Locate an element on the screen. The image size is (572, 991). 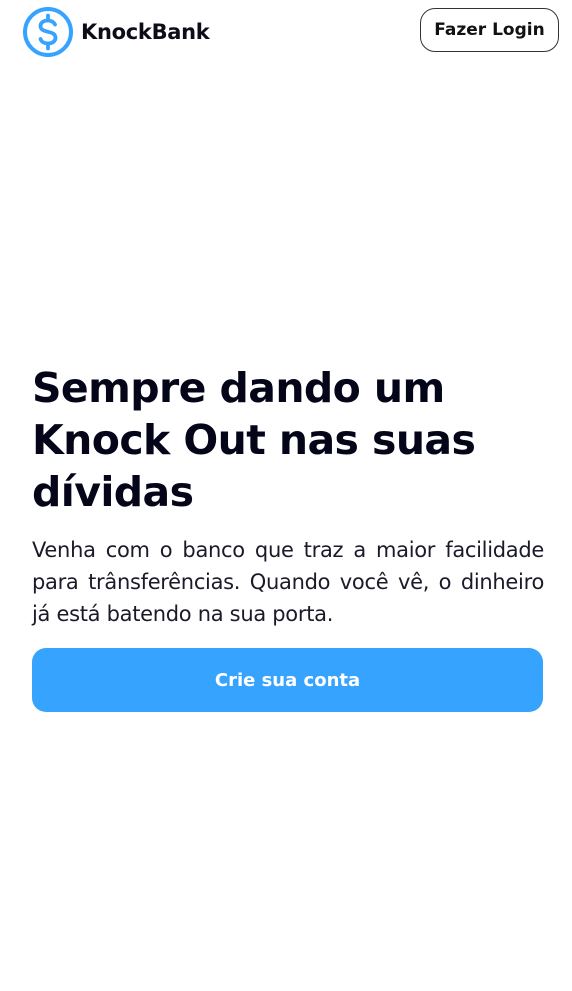
brand-name: KnockBank is located at coordinates (145, 32).